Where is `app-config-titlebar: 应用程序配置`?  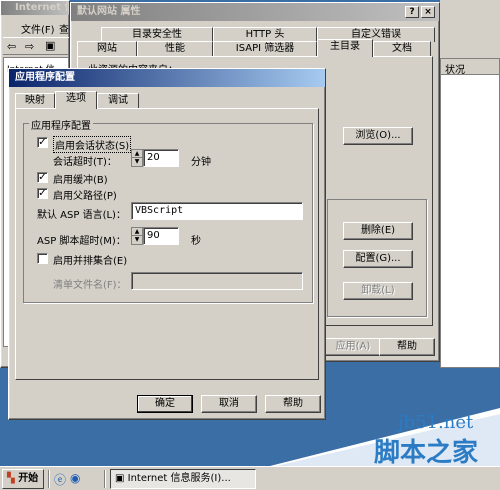 app-config-titlebar: 应用程序配置 is located at coordinates (167, 78).